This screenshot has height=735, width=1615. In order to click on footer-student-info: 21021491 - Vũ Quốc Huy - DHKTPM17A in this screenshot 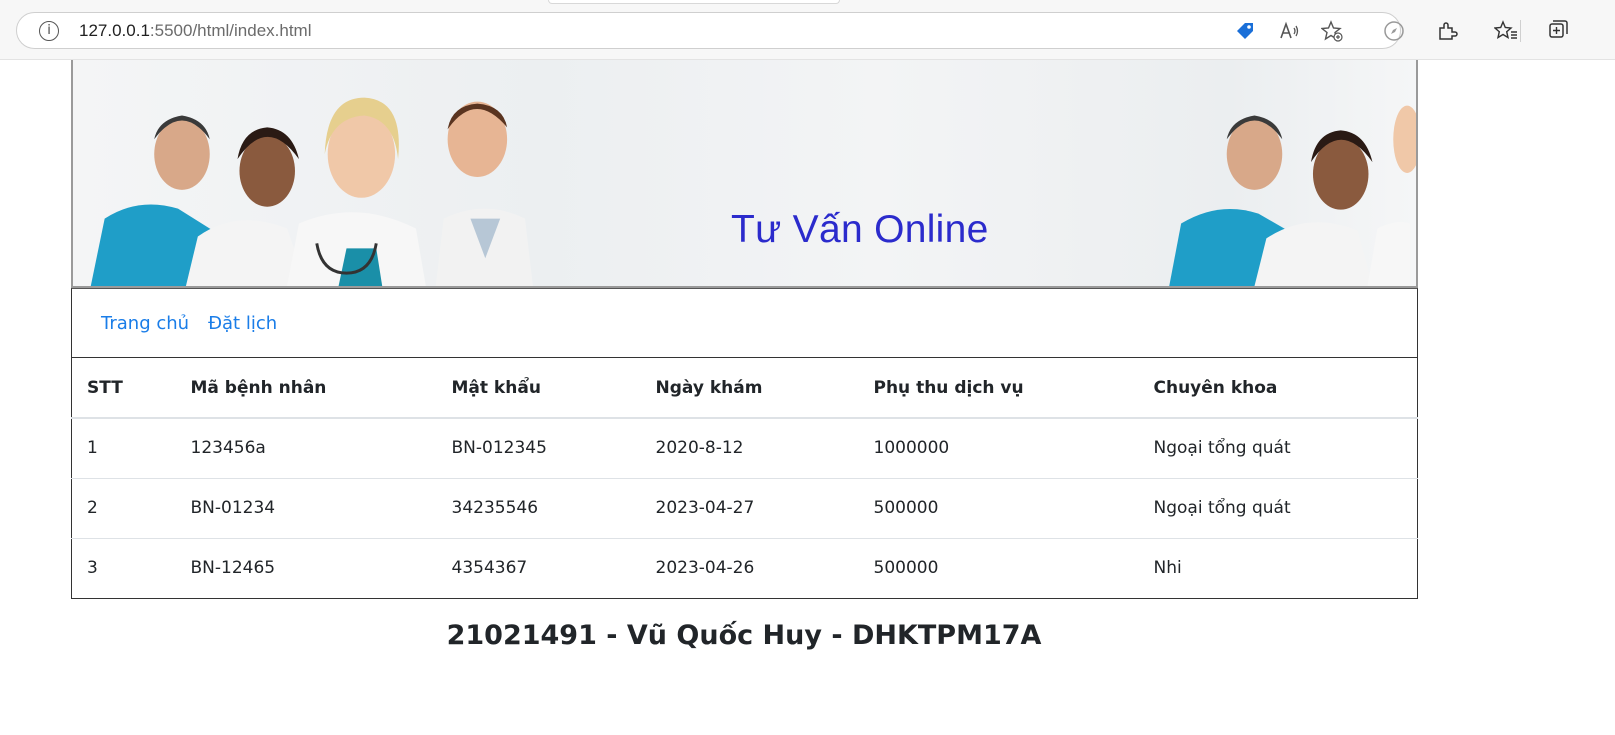, I will do `click(744, 635)`.